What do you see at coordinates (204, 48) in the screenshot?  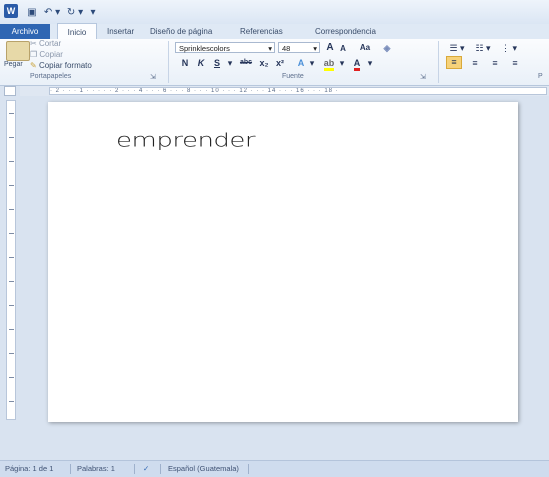 I see `font-name-value: Sprinklescolors` at bounding box center [204, 48].